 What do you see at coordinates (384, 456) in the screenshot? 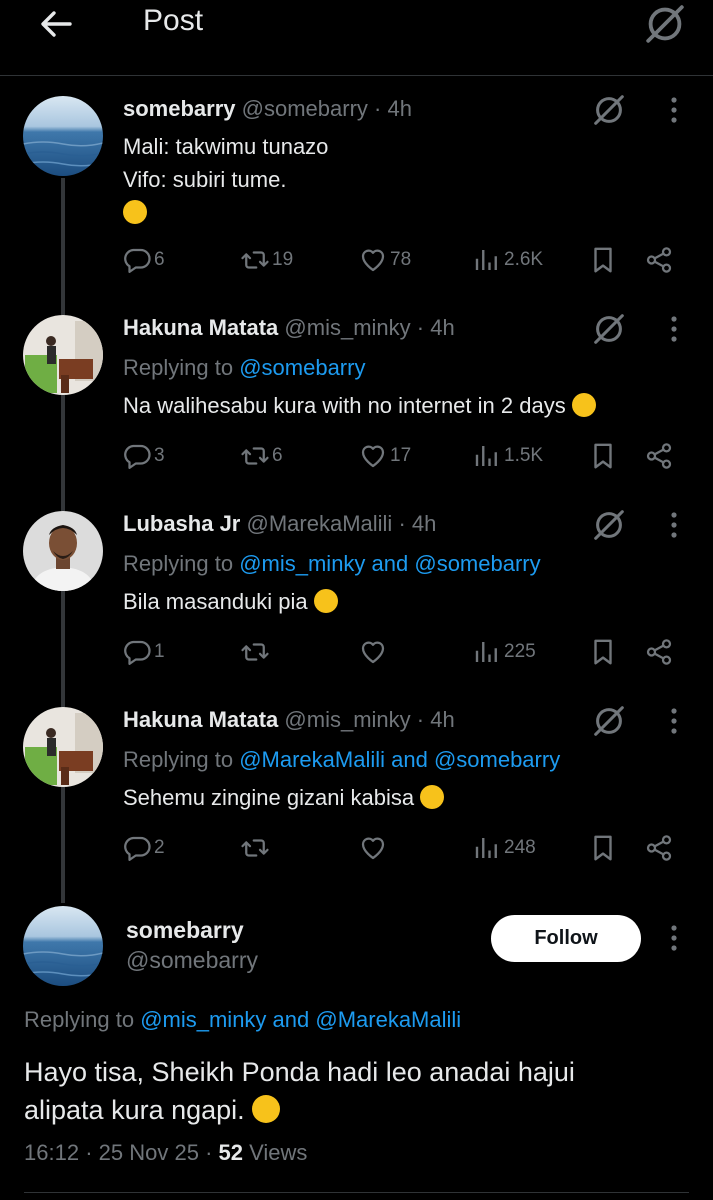
I see `like-button: 17` at bounding box center [384, 456].